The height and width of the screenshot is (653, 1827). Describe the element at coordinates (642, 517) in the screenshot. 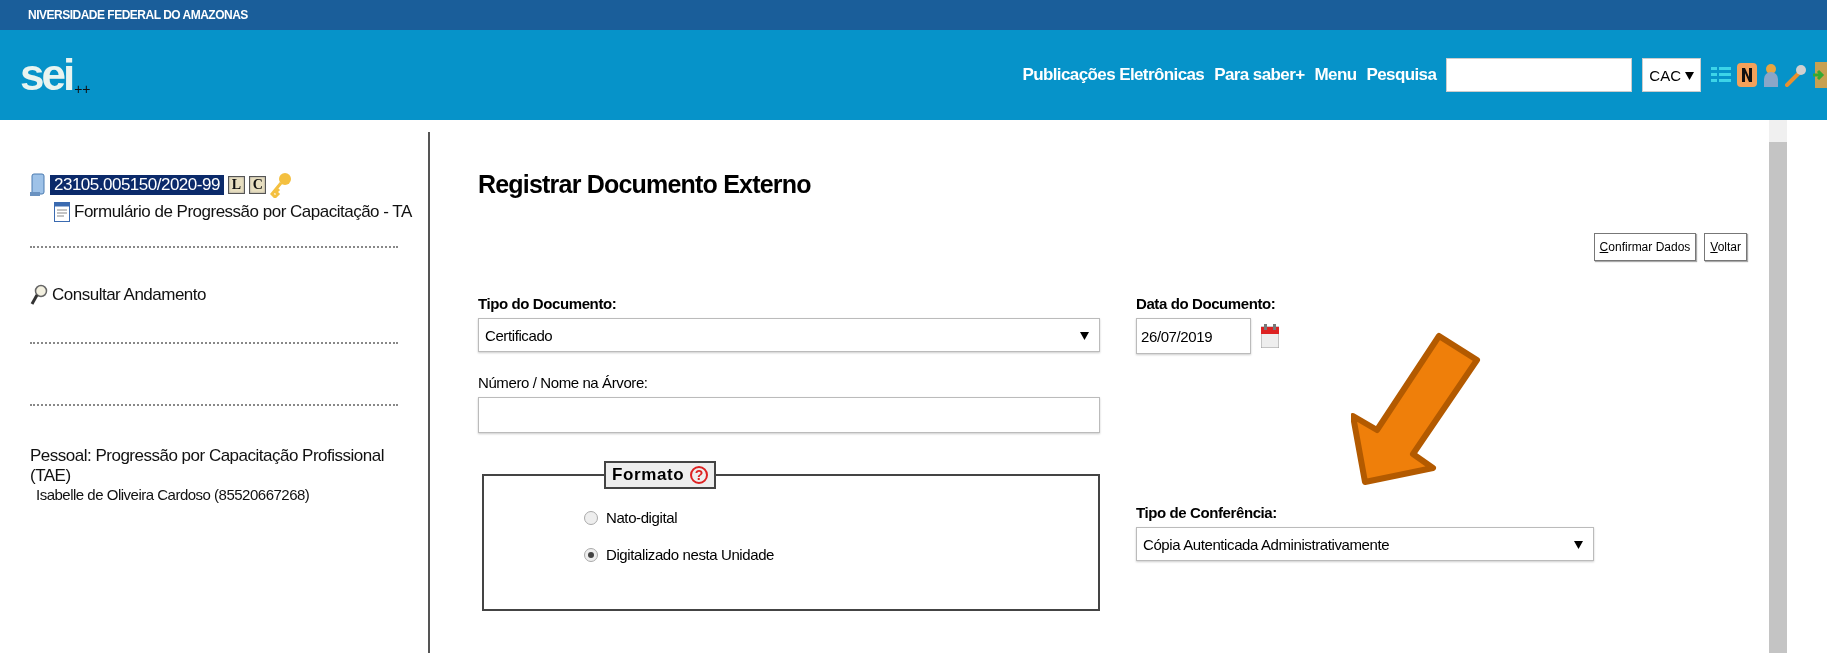

I see `radio-label: Nato-digital` at that location.